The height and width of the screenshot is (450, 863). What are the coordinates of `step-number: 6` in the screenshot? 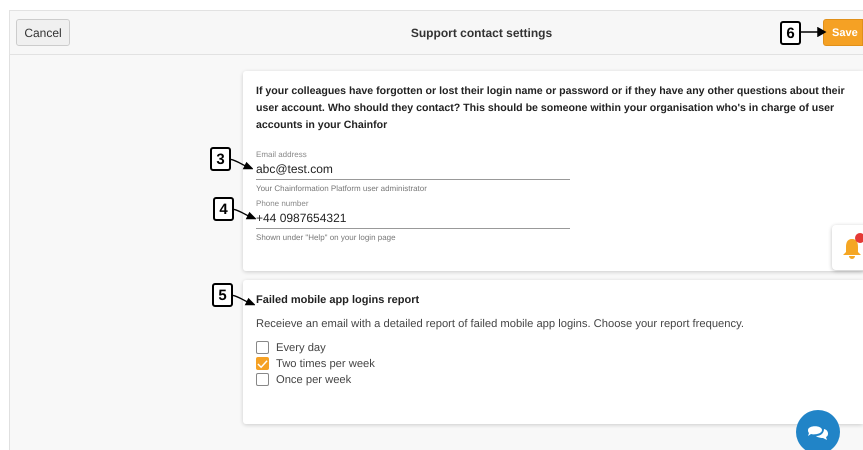 It's located at (790, 33).